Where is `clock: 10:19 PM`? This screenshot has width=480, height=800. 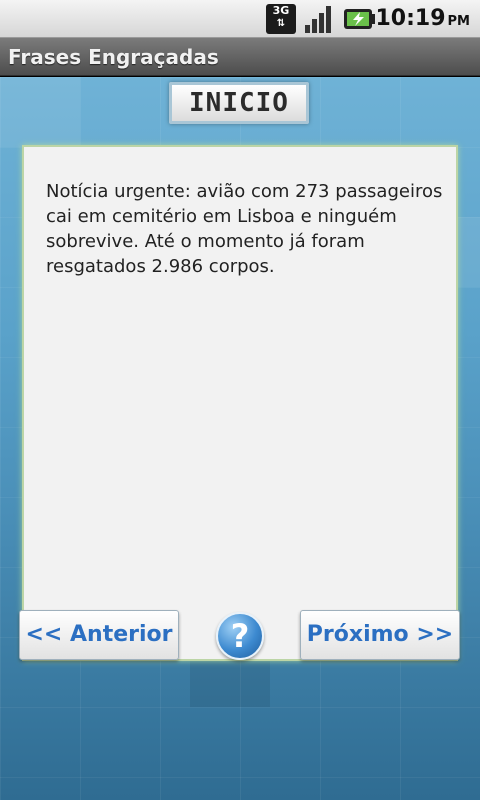 clock: 10:19 PM is located at coordinates (423, 19).